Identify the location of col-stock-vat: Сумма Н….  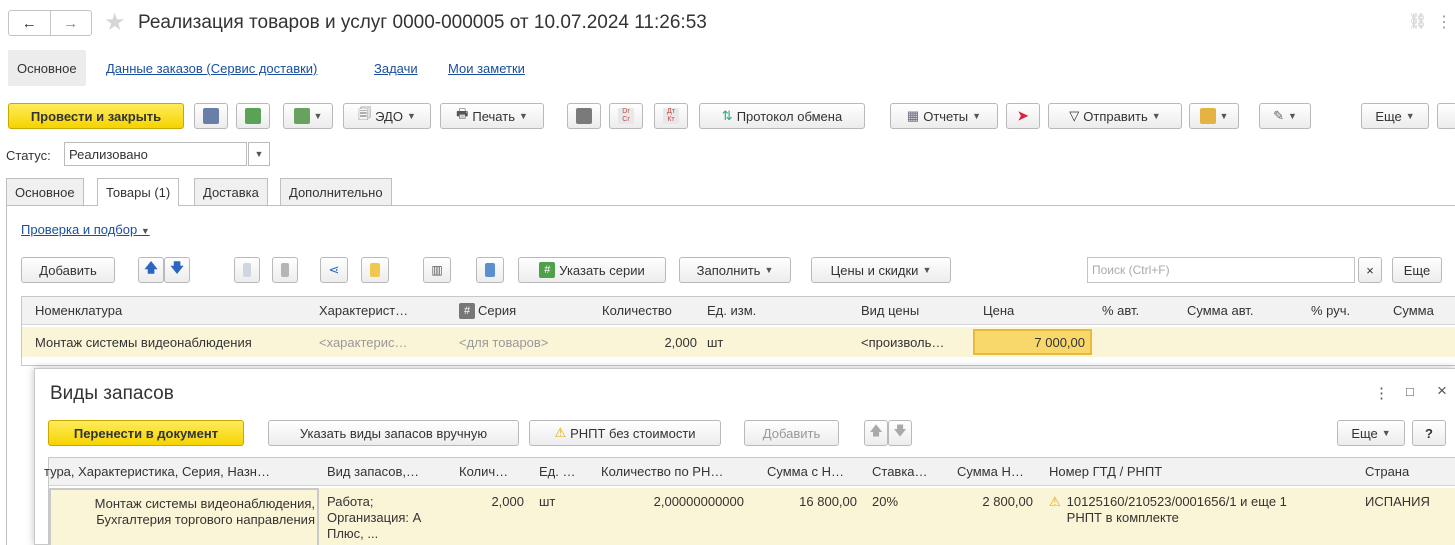
(997, 471).